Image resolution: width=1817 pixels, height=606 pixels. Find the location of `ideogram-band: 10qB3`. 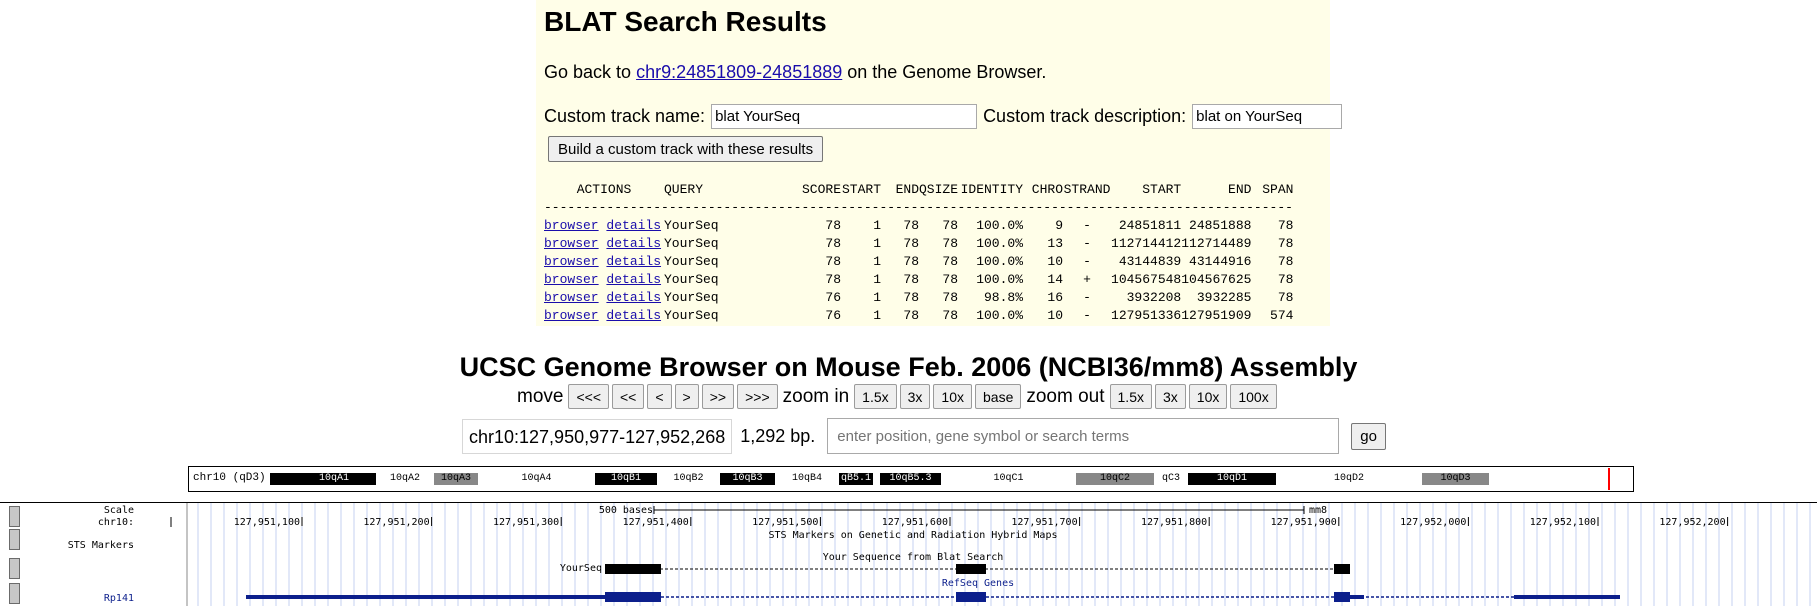

ideogram-band: 10qB3 is located at coordinates (747, 479).